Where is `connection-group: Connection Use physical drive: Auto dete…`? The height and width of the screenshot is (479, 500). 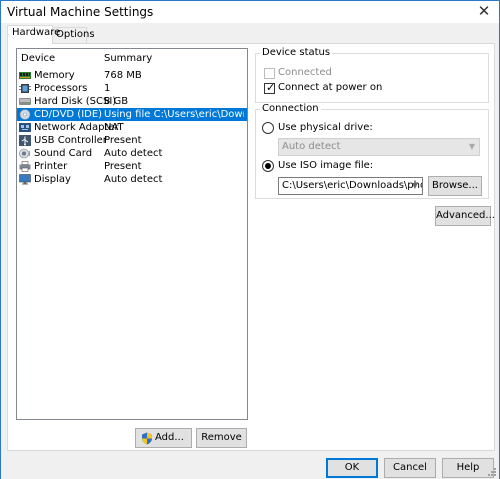 connection-group: Connection Use physical drive: Auto dete… is located at coordinates (372, 151).